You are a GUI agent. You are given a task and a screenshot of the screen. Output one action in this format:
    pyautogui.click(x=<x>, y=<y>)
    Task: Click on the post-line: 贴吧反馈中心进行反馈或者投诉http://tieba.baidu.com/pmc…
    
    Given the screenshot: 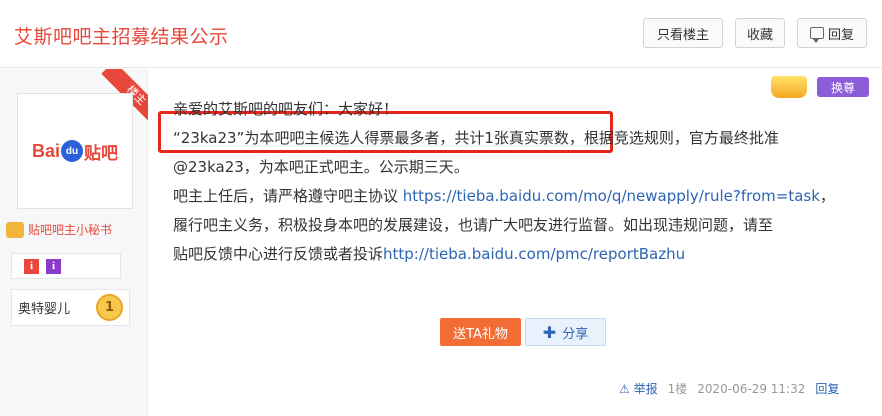 What is the action you would take?
    pyautogui.click(x=523, y=254)
    